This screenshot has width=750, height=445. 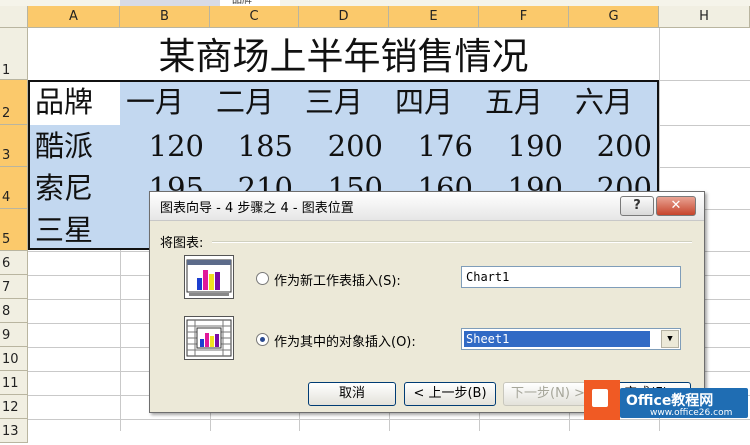 I want to click on office-logo-icon, so click(x=602, y=400).